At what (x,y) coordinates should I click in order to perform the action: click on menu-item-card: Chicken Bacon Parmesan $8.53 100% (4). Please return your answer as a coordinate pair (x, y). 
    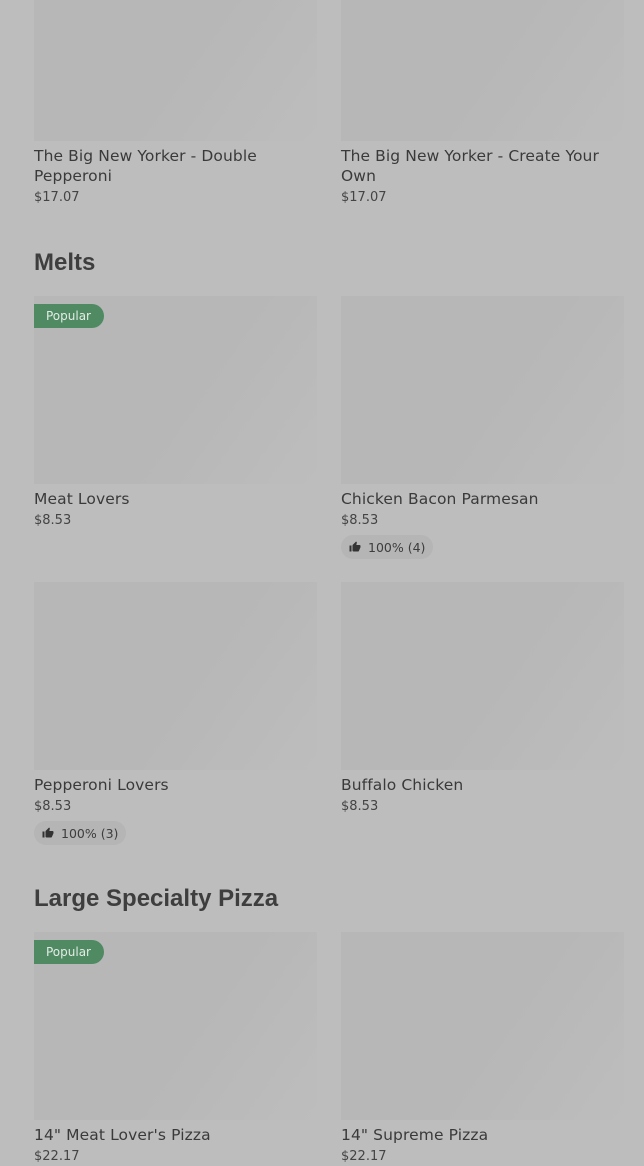
    Looking at the image, I should click on (482, 427).